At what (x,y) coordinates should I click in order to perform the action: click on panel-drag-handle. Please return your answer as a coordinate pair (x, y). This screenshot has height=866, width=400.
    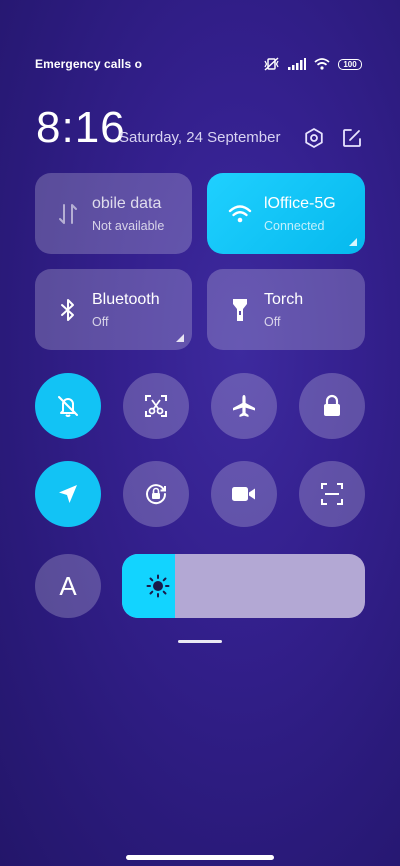
    Looking at the image, I should click on (200, 641).